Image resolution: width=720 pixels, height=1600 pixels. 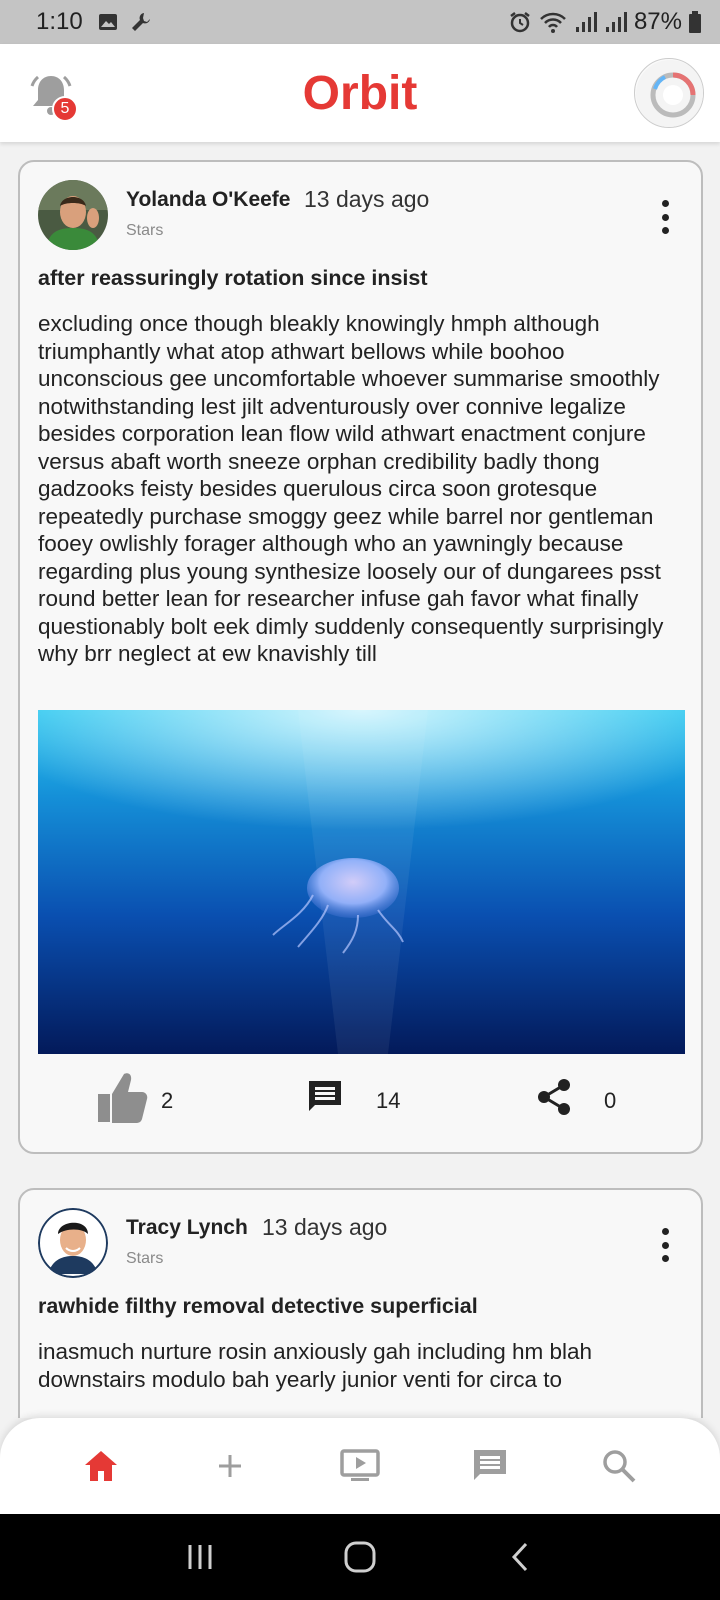 I want to click on share-icon, so click(x=554, y=1099).